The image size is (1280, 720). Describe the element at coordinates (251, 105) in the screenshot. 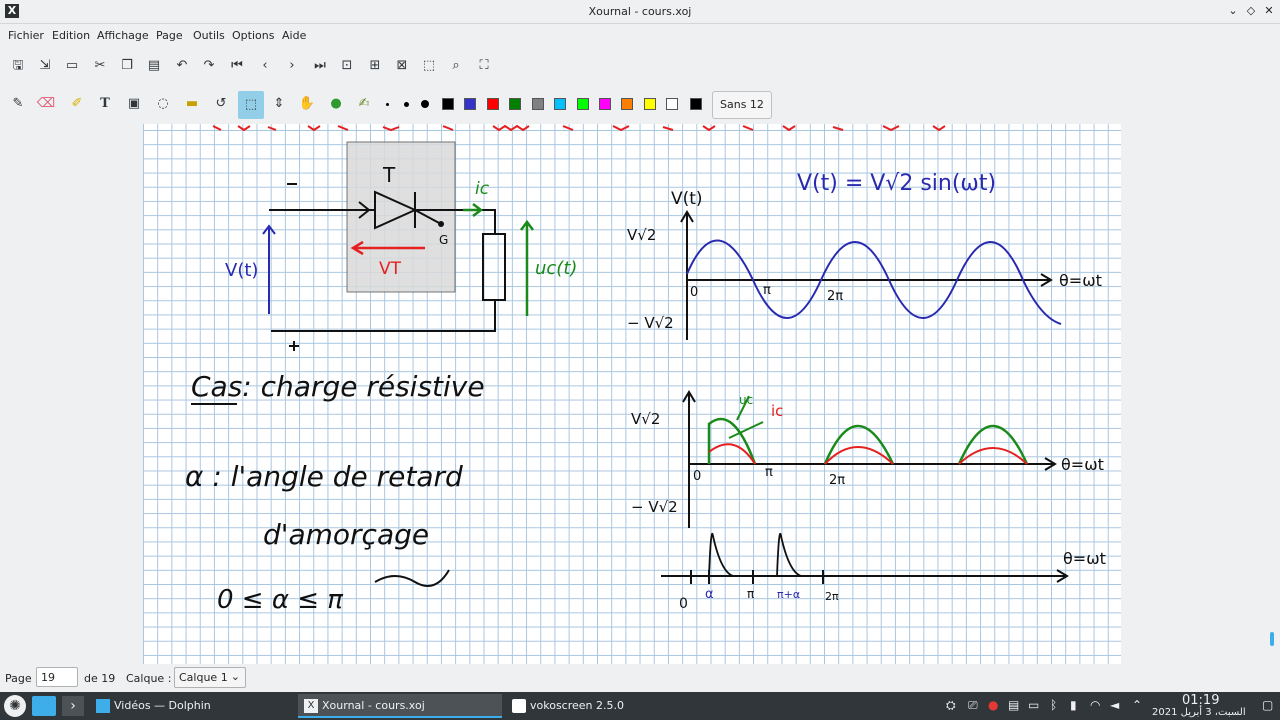

I see `rect-select-icon: ⬚` at that location.